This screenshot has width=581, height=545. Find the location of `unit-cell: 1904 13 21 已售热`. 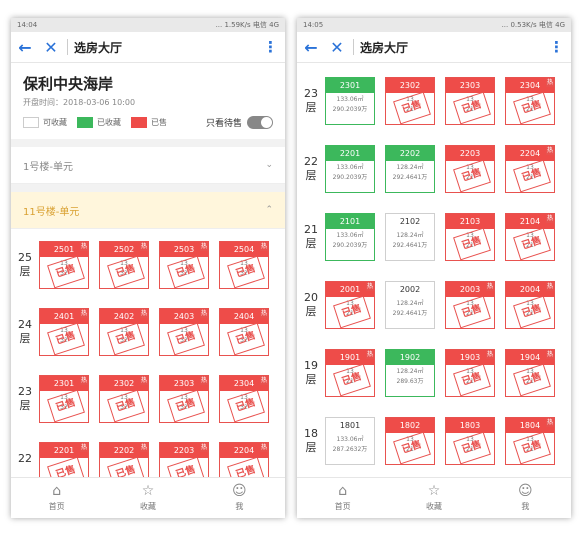

unit-cell: 1904 13 21 已售热 is located at coordinates (530, 373).